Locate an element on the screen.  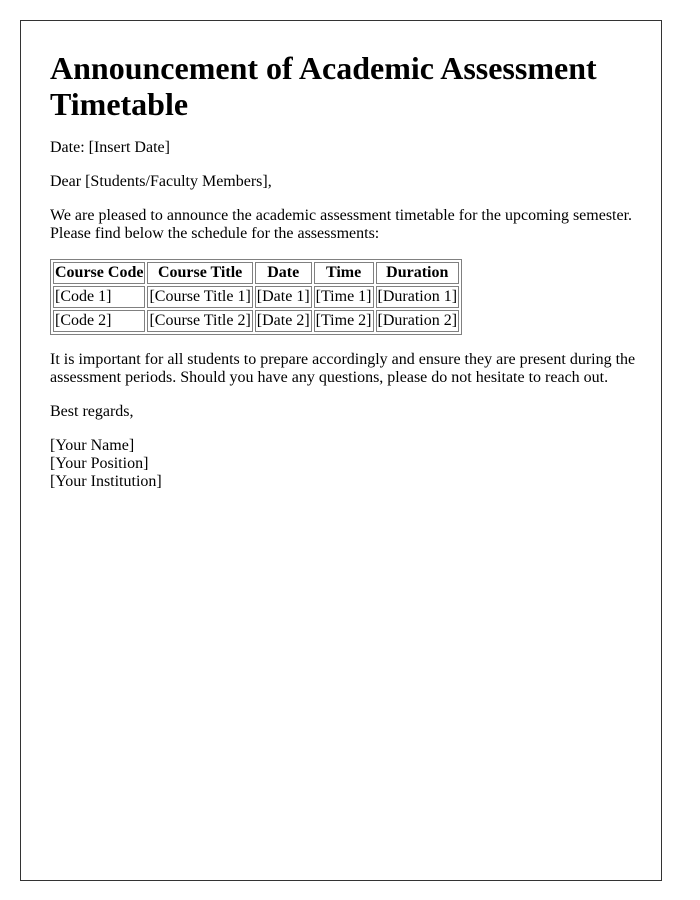
cell-date: [Date 1] is located at coordinates (283, 297).